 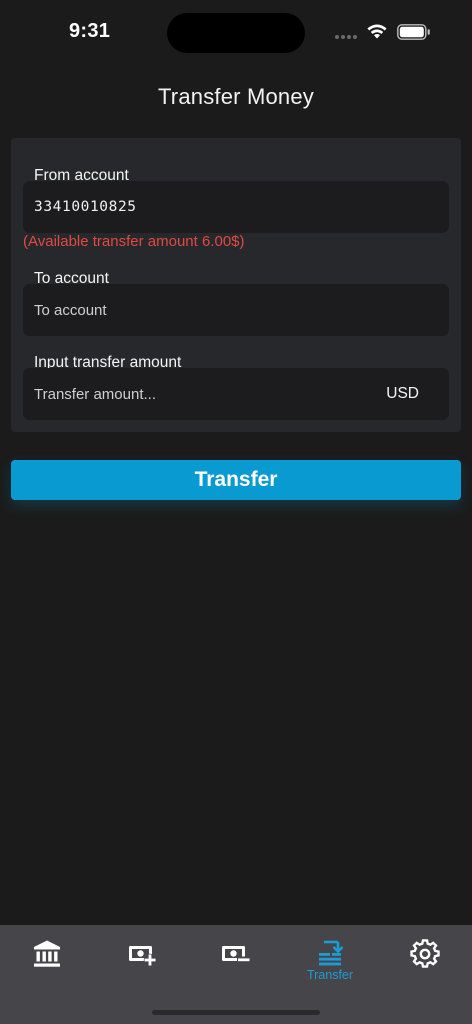 I want to click on tab-accounts, so click(x=47, y=964).